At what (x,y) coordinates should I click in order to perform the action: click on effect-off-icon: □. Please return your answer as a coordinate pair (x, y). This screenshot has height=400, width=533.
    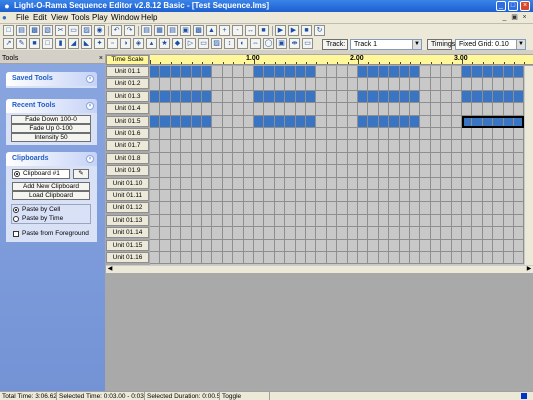
    Looking at the image, I should click on (47, 43).